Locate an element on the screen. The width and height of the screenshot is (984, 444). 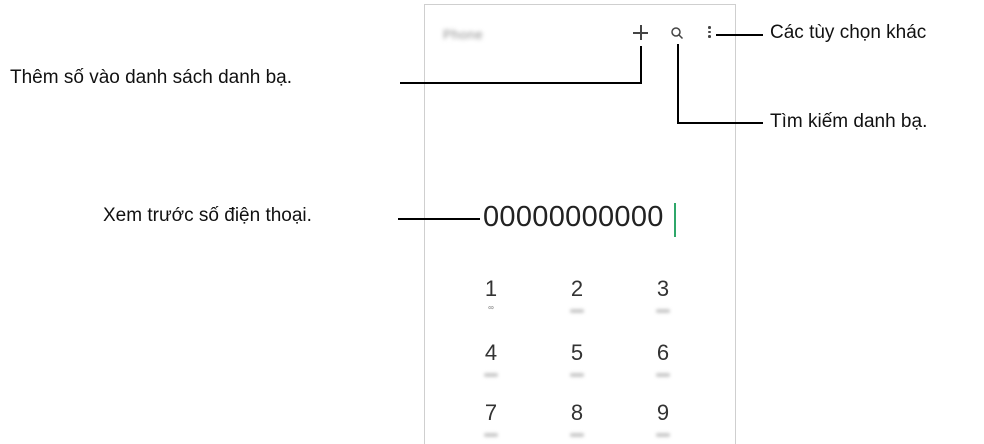
dial-key-6: 6 is located at coordinates (663, 359).